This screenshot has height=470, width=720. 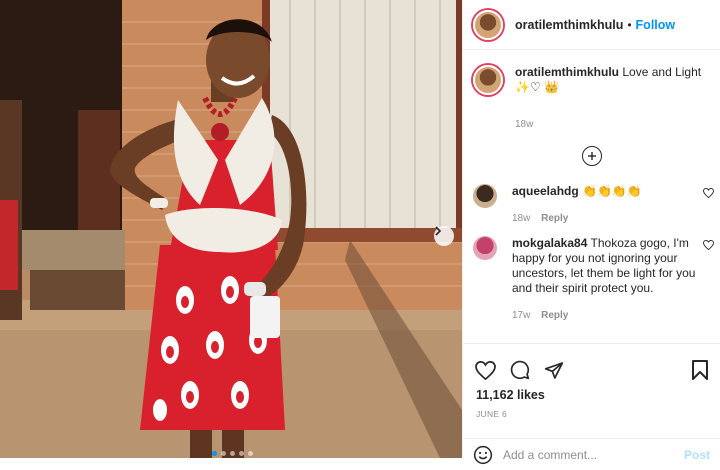 What do you see at coordinates (606, 205) in the screenshot?
I see `comment-body: aqueelahdg 👏👏👏👏 18w Reply` at bounding box center [606, 205].